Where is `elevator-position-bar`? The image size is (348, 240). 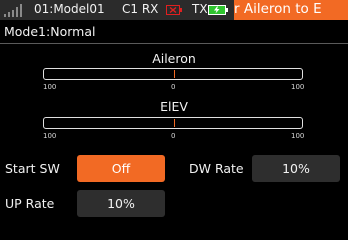 elevator-position-bar is located at coordinates (173, 123).